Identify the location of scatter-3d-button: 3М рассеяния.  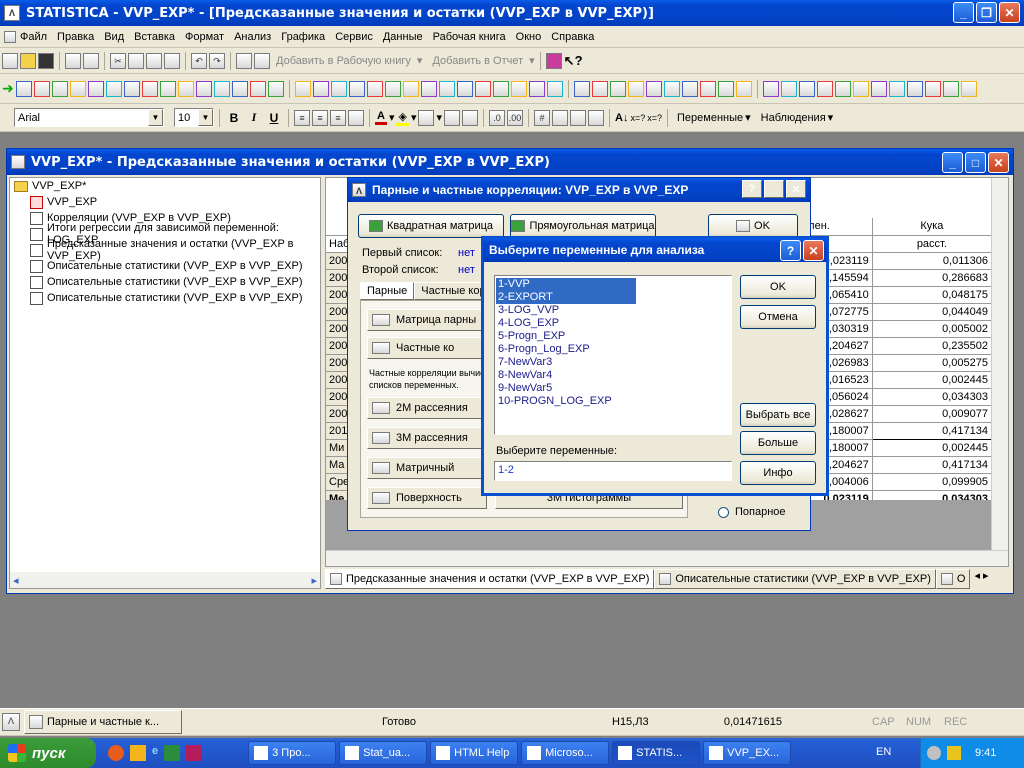
(427, 438).